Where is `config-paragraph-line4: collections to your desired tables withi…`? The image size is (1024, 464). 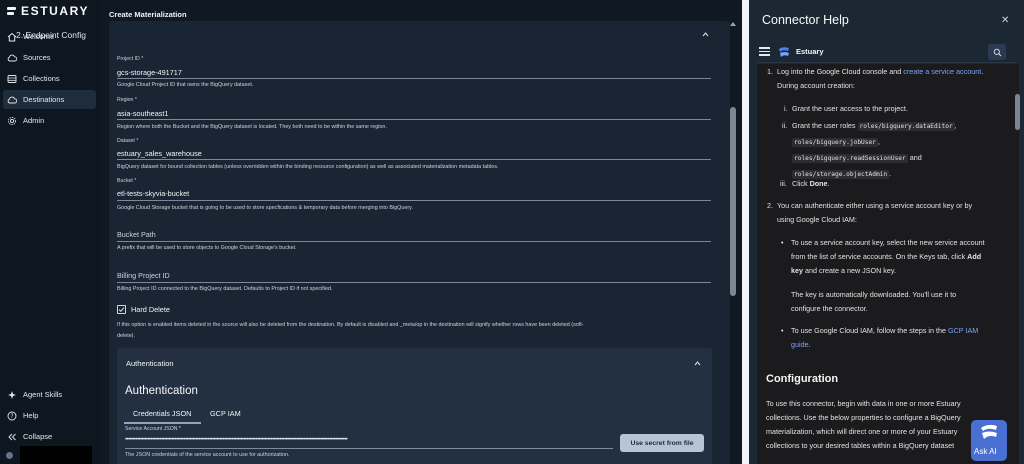
config-paragraph-line4: collections to your desired tables withi… is located at coordinates (860, 445).